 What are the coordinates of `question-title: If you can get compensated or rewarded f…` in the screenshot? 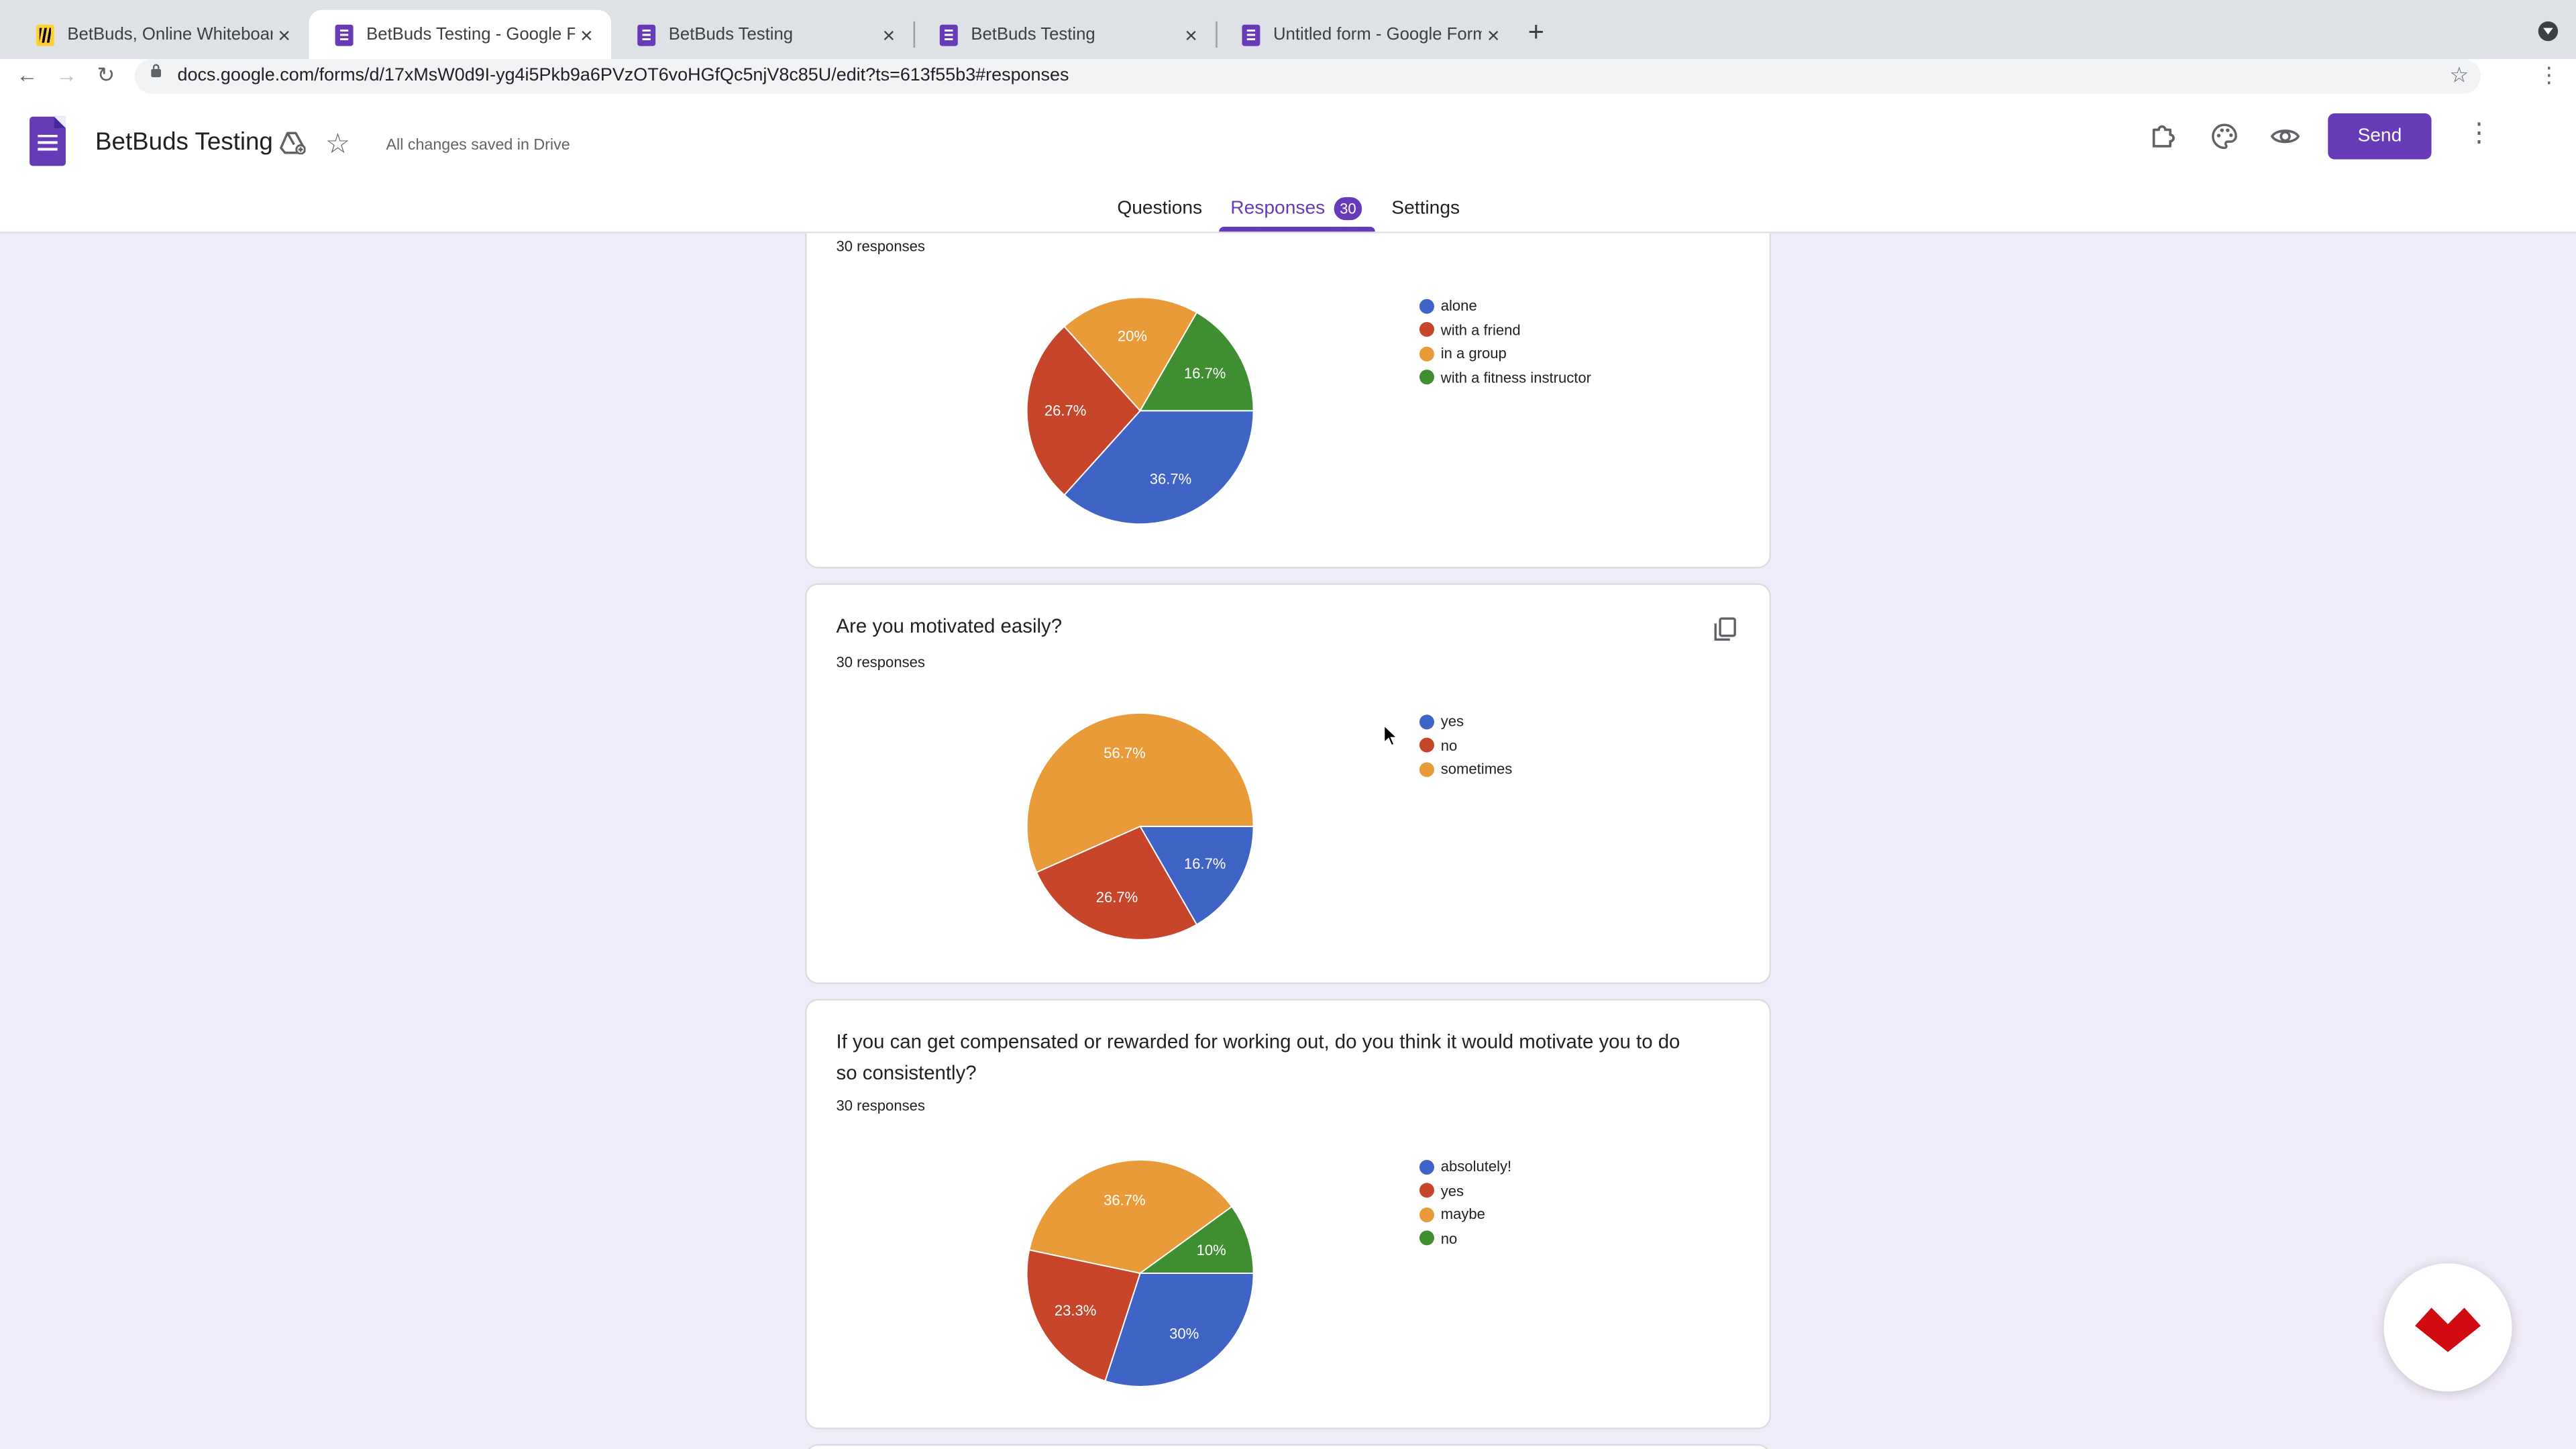 It's located at (1258, 1057).